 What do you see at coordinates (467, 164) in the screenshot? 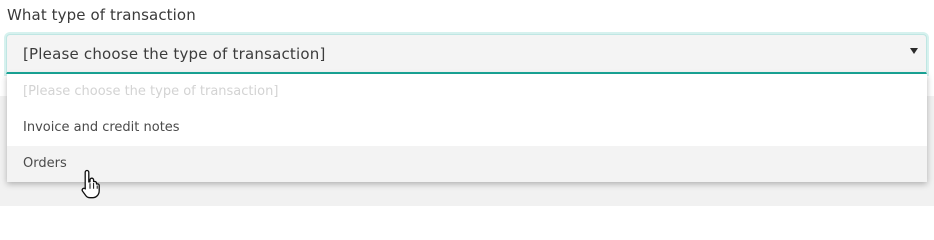
I see `option-orders: Orders` at bounding box center [467, 164].